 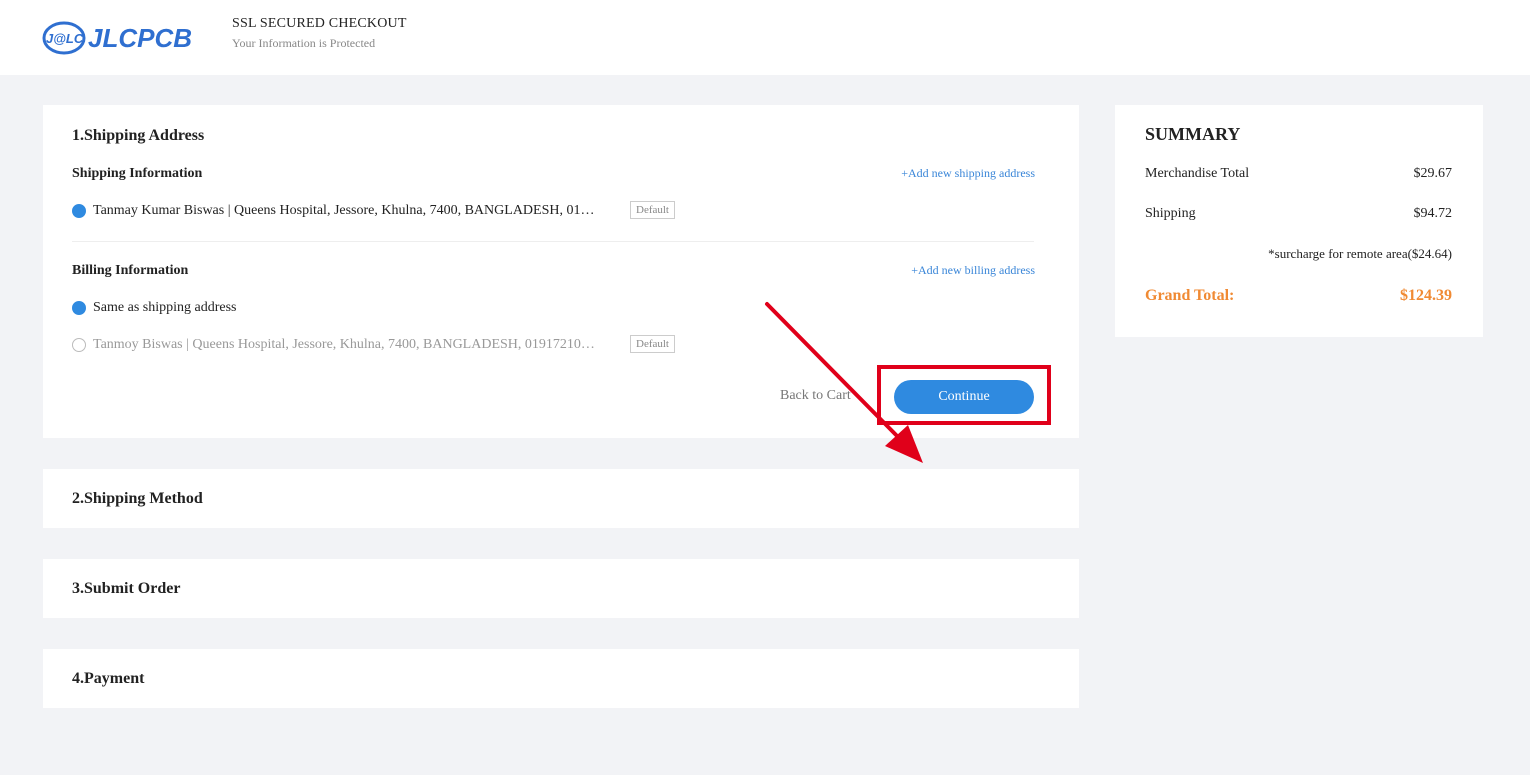 What do you see at coordinates (1426, 295) in the screenshot?
I see `grand-total-value: $124.39` at bounding box center [1426, 295].